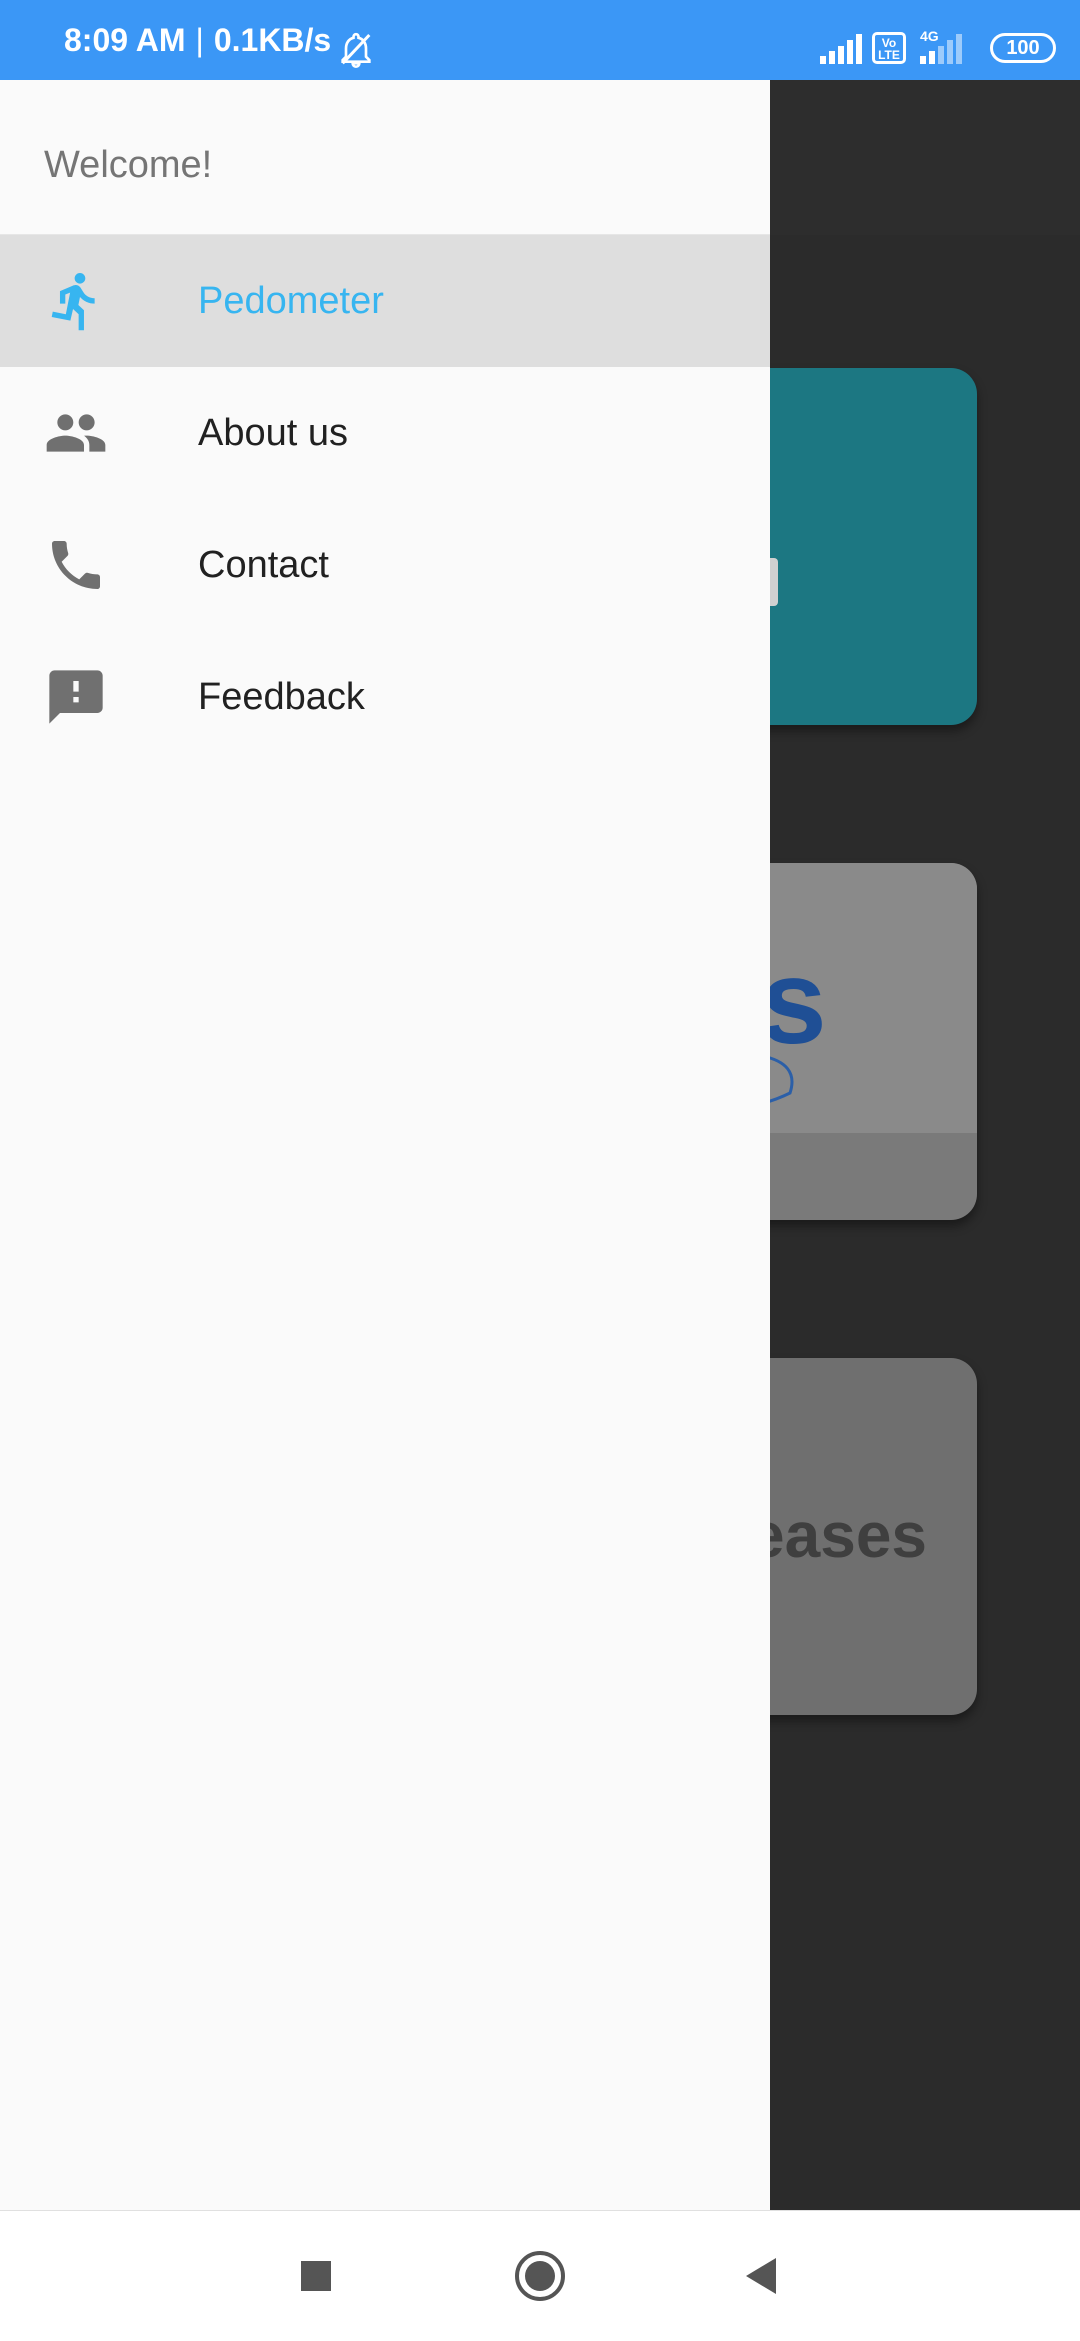 The image size is (1080, 2341). I want to click on home-button, so click(540, 2276).